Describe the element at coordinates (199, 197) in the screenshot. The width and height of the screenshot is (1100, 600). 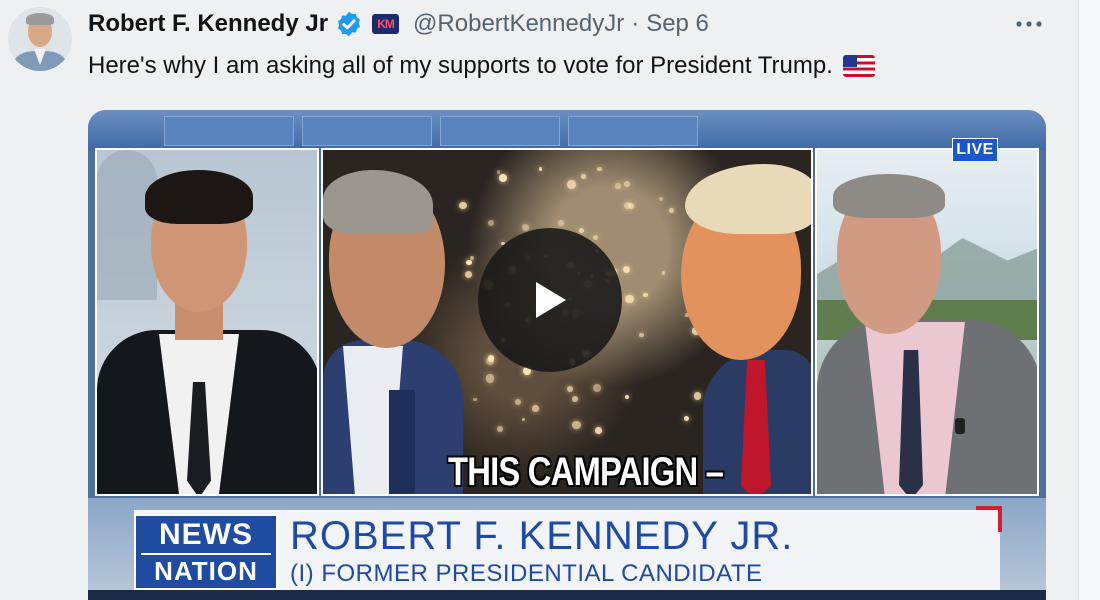
I see `anchor-hair` at that location.